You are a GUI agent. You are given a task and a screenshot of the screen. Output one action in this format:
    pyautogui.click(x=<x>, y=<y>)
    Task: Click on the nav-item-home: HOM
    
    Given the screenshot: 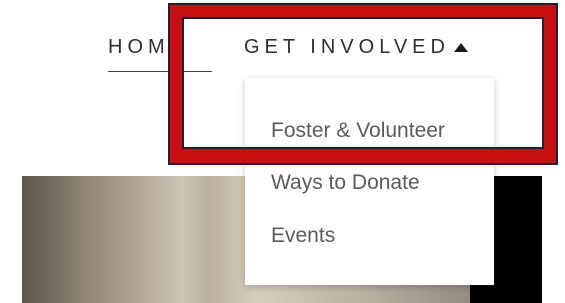 What is the action you would take?
    pyautogui.click(x=139, y=47)
    